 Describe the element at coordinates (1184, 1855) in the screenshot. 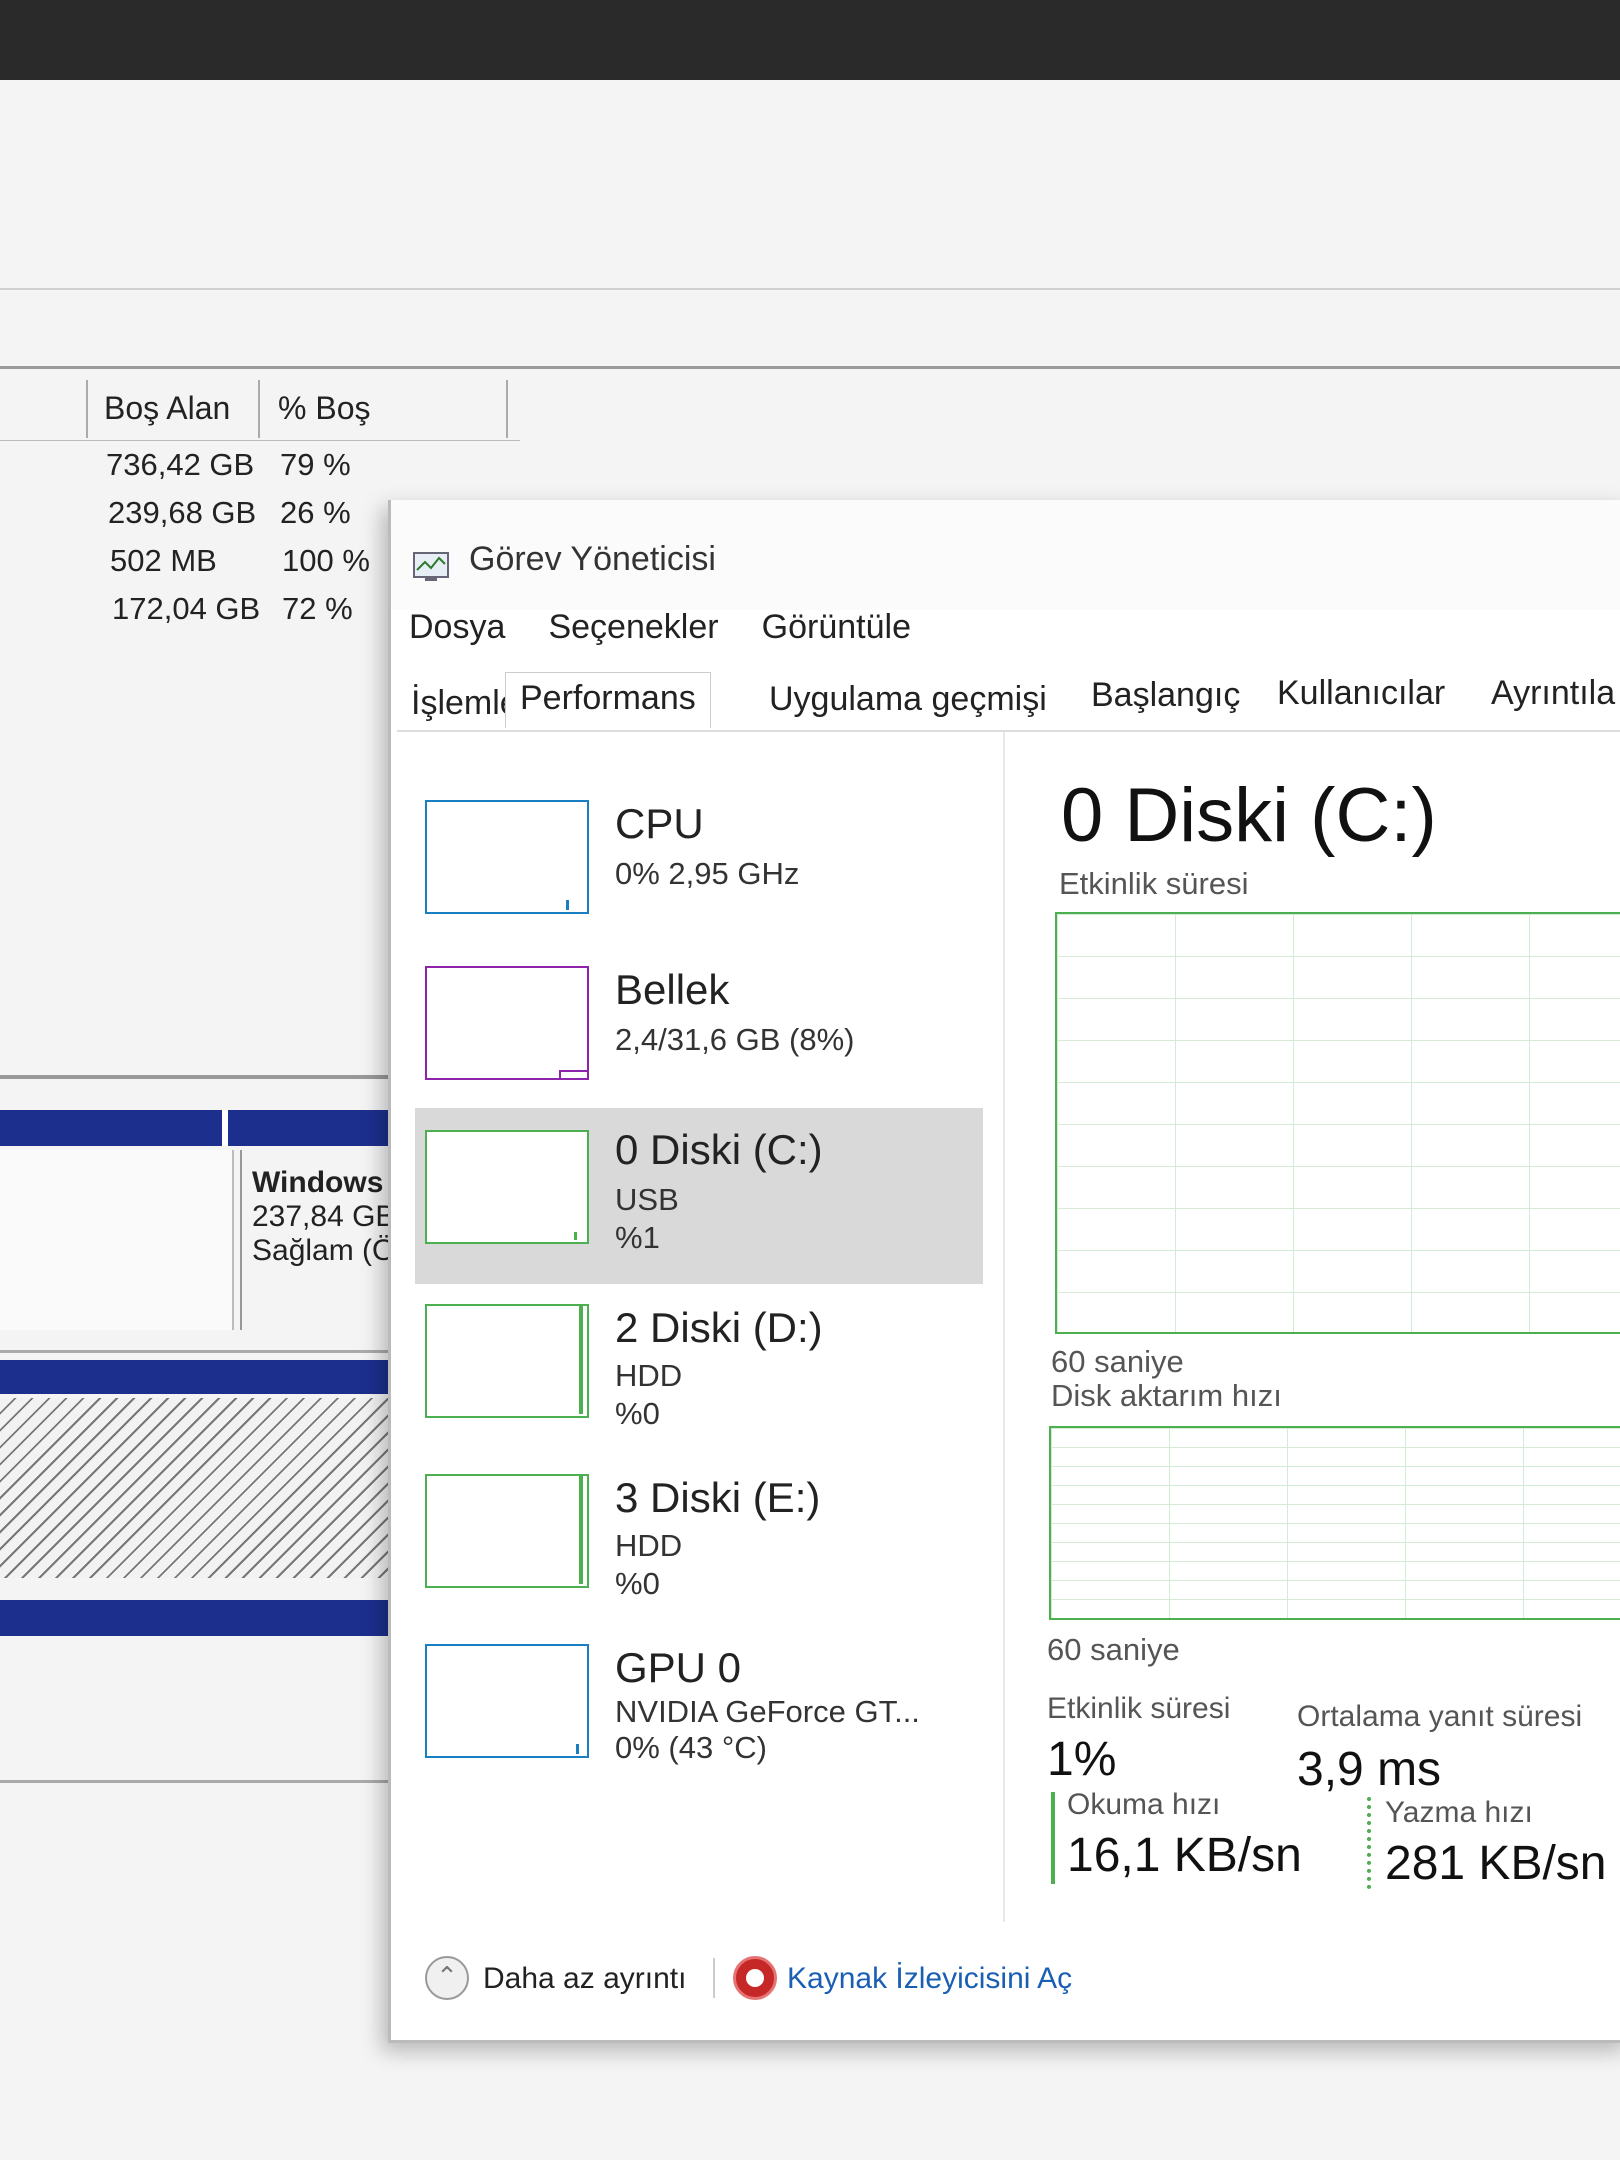

I see `read-speed-value: 16,1 KB/sn` at that location.